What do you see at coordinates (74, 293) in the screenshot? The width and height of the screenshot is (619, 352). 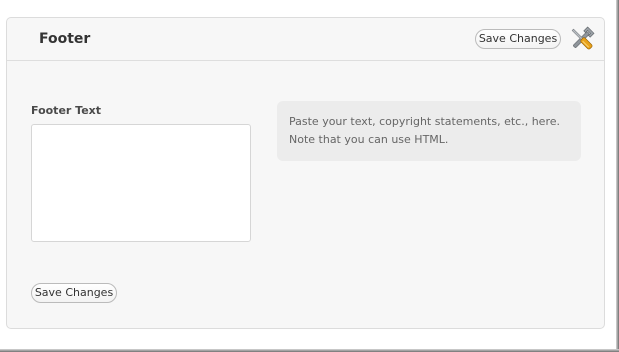 I see `save-changes-button-bottom: Save Changes` at bounding box center [74, 293].